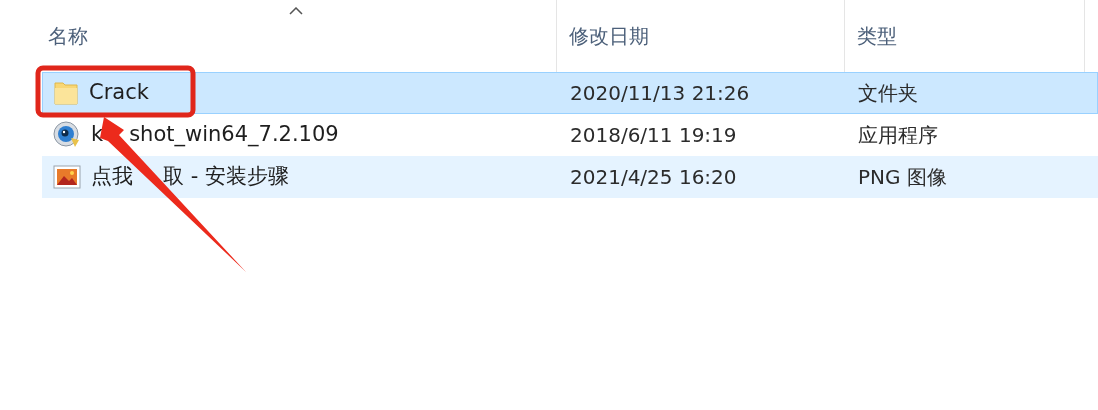  Describe the element at coordinates (234, 135) in the screenshot. I see `file-name: shot_win64_7.2.109` at that location.